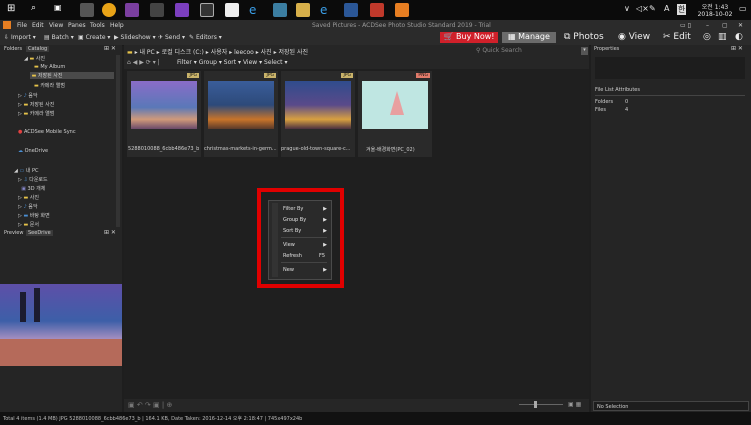 The height and width of the screenshot is (425, 751). What do you see at coordinates (33, 151) in the screenshot?
I see `tree-item: ☁ OneDrive` at bounding box center [33, 151].